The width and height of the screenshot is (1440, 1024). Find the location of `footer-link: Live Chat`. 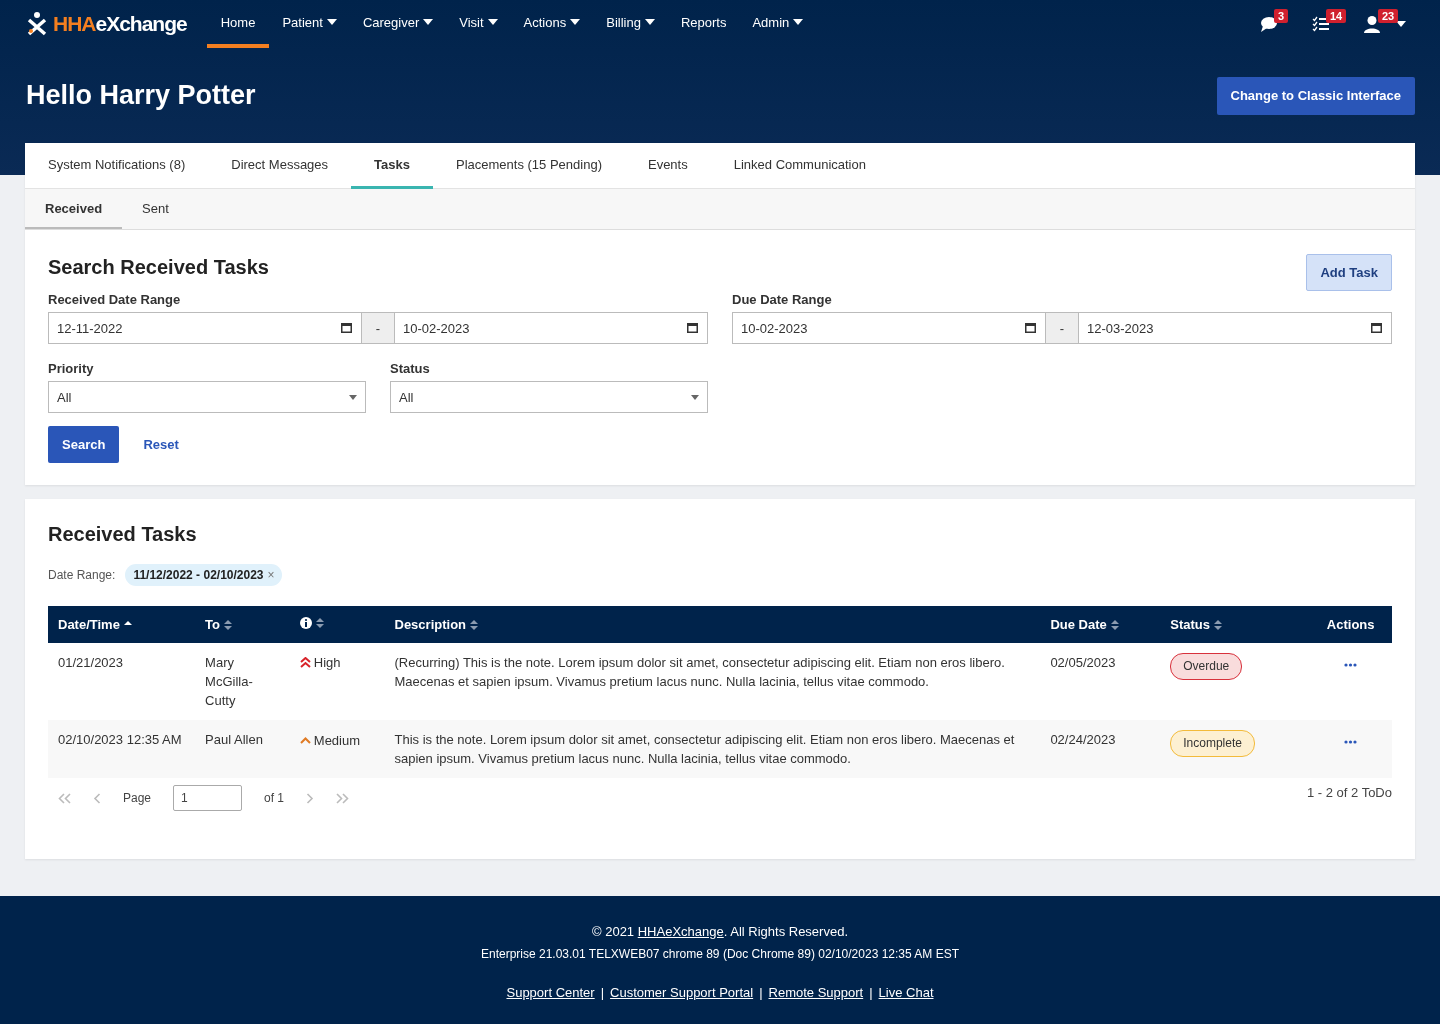

footer-link: Live Chat is located at coordinates (906, 992).